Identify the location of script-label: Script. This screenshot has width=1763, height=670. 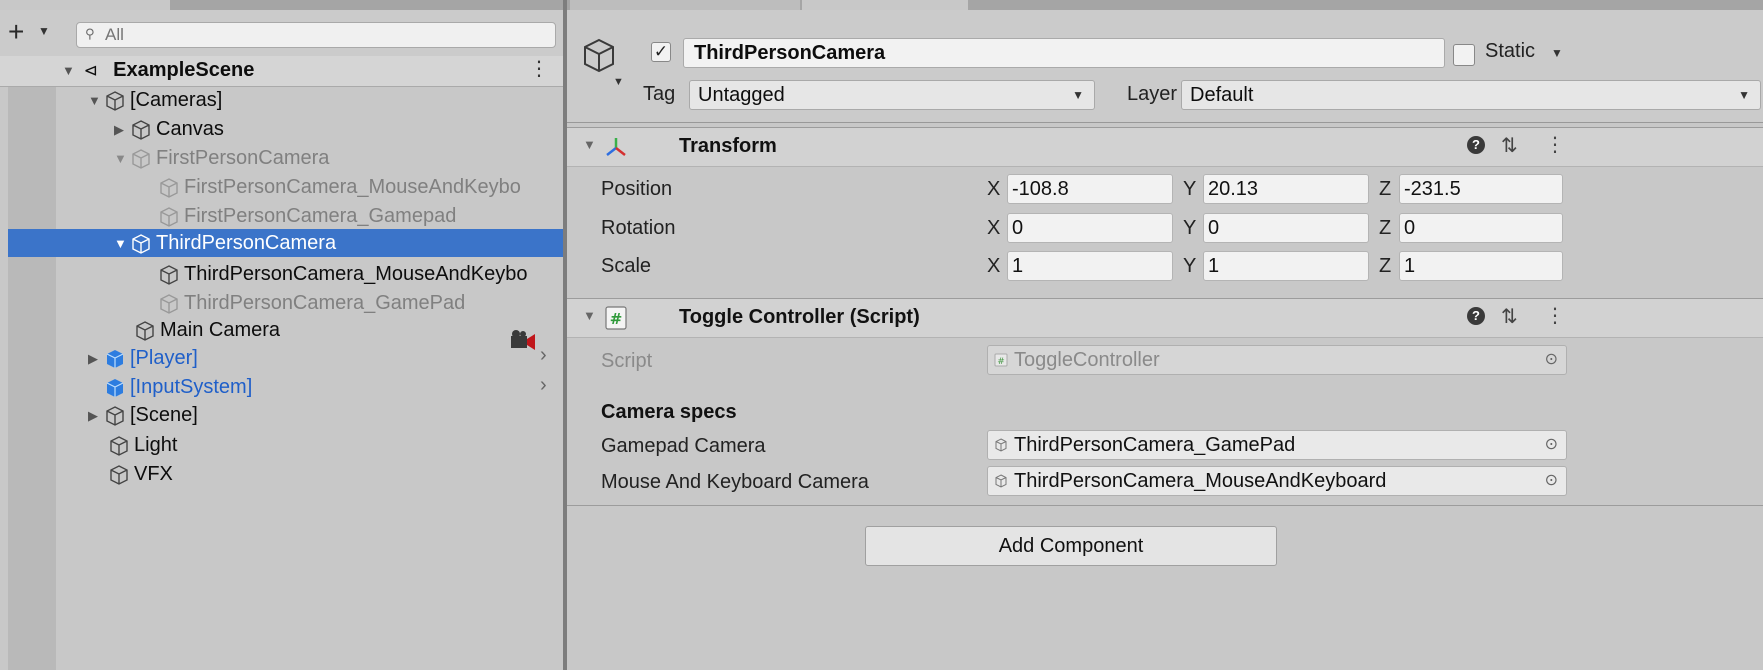
(627, 361).